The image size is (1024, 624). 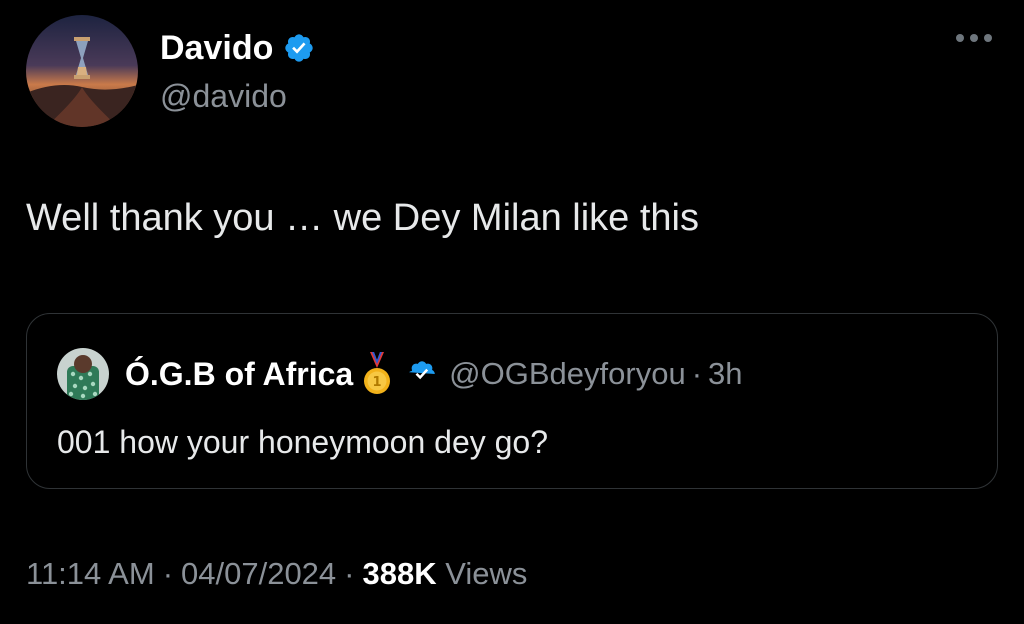 What do you see at coordinates (83, 374) in the screenshot?
I see `quoted-author-avatar` at bounding box center [83, 374].